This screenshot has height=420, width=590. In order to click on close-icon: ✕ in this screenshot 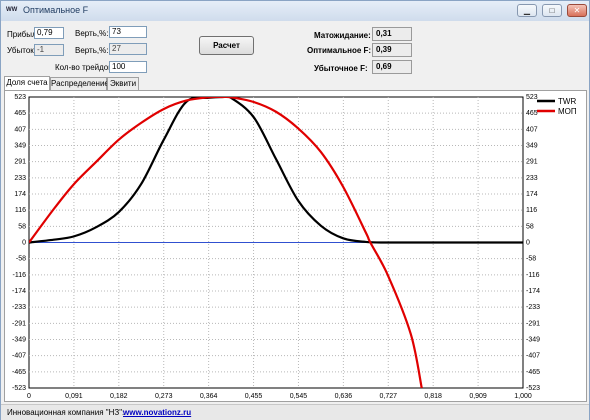, I will do `click(577, 10)`.